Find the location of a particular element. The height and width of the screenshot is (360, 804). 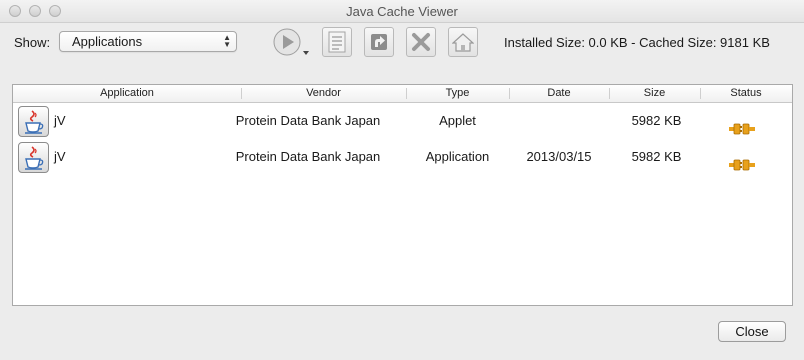

column-header-application: Application is located at coordinates (127, 93).